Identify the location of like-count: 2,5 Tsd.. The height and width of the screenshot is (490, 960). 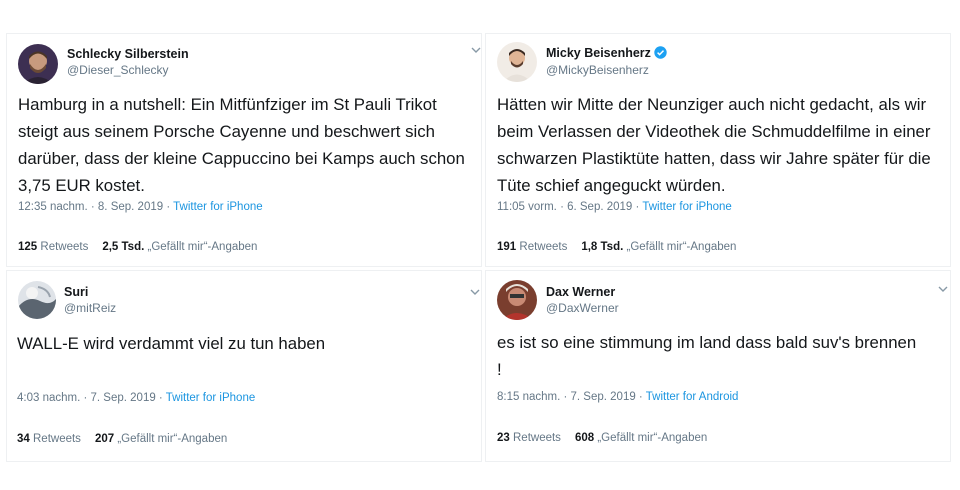
(123, 247).